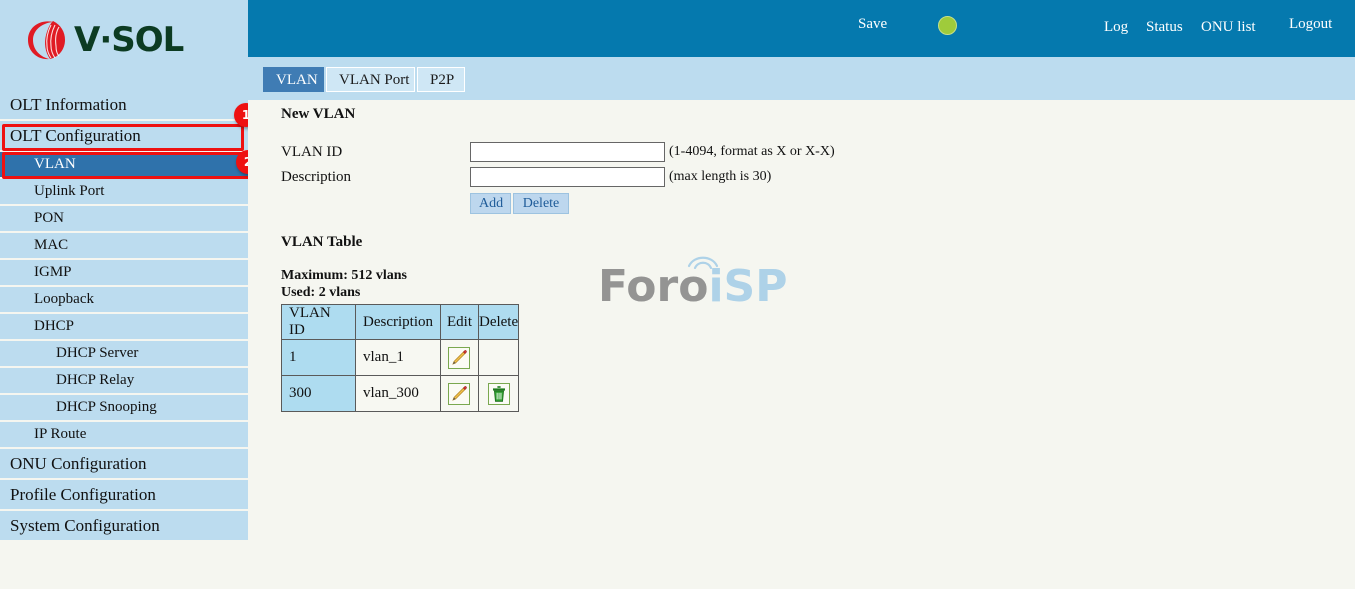  What do you see at coordinates (947, 25) in the screenshot?
I see `status-indicator-dot` at bounding box center [947, 25].